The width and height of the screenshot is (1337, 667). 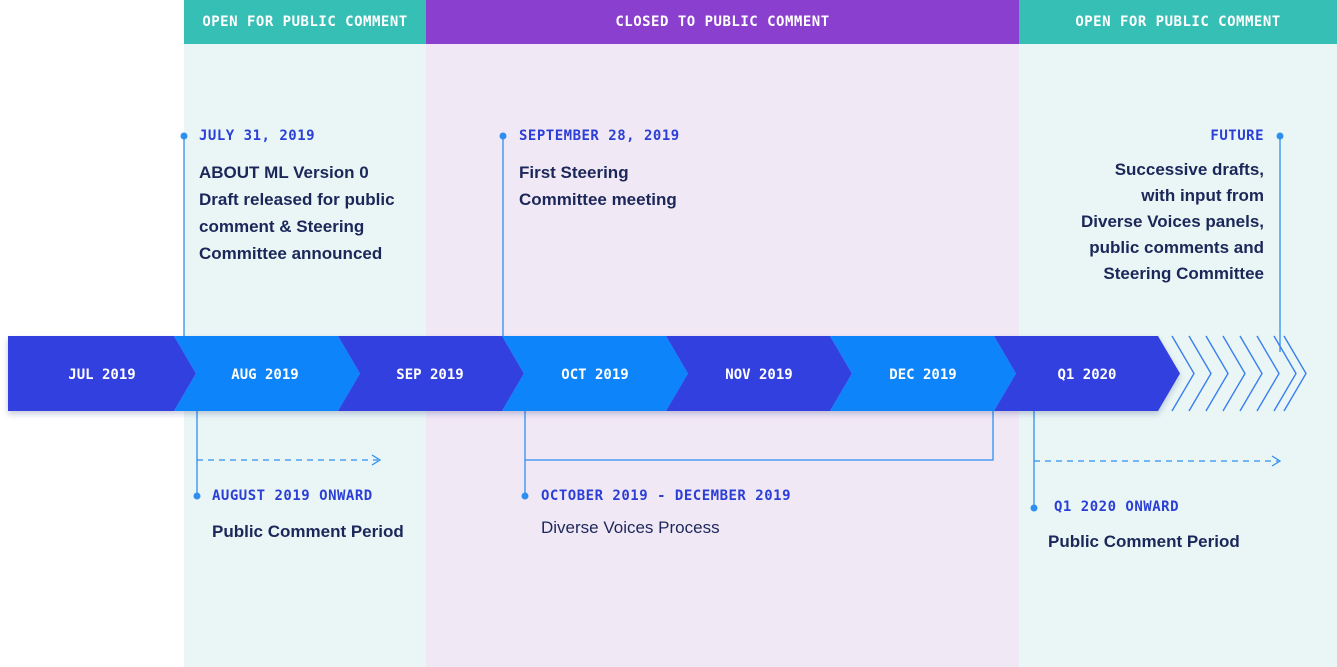 I want to click on event-title-q1-onward: Public Comment Period, so click(x=1144, y=541).